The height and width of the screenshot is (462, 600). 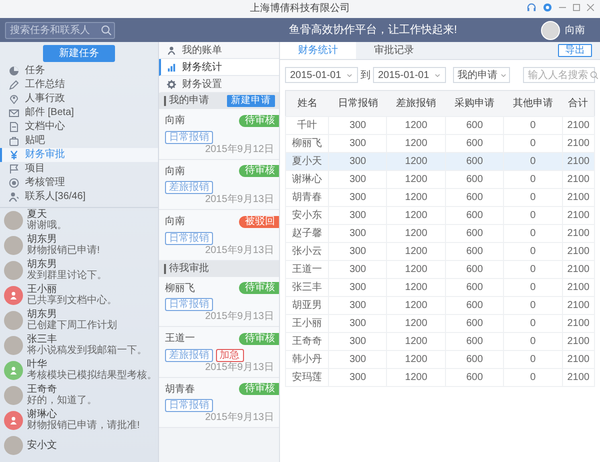 What do you see at coordinates (79, 197) in the screenshot?
I see `nav-item: 联系人[36/46]` at bounding box center [79, 197].